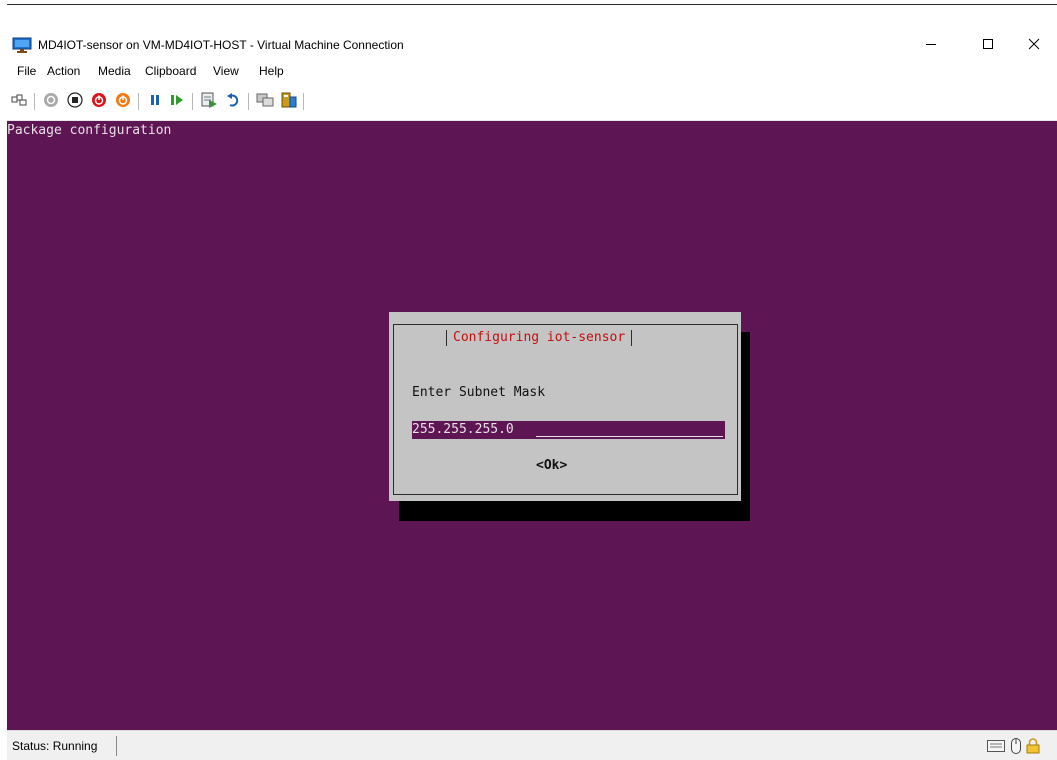 Image resolution: width=1057 pixels, height=760 pixels. What do you see at coordinates (1016, 746) in the screenshot?
I see `mouse-icon` at bounding box center [1016, 746].